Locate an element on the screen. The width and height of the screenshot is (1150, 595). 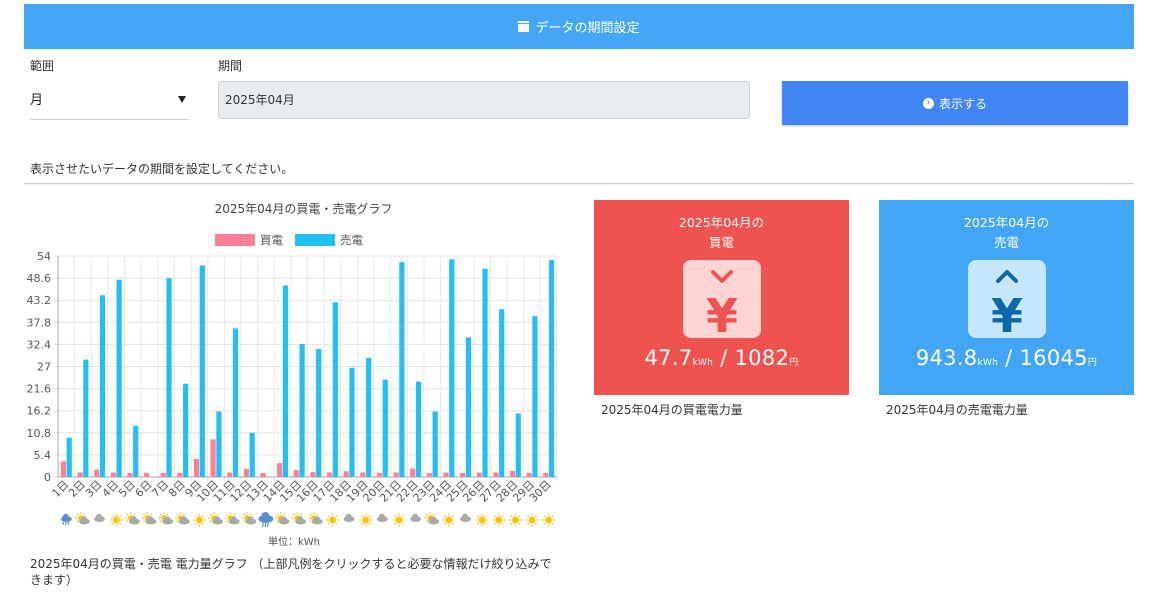
chart-title: 2025年04月の買電・売電グラフ is located at coordinates (304, 208).